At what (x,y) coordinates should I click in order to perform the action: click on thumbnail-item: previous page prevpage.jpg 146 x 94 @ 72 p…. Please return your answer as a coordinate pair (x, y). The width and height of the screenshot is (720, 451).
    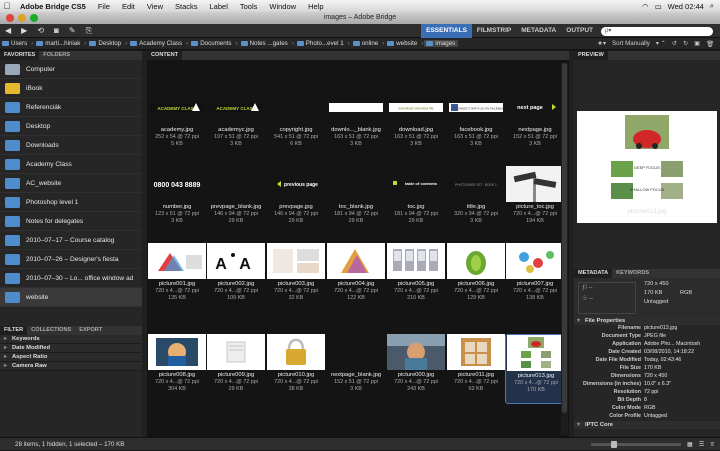
    Looking at the image, I should click on (296, 201).